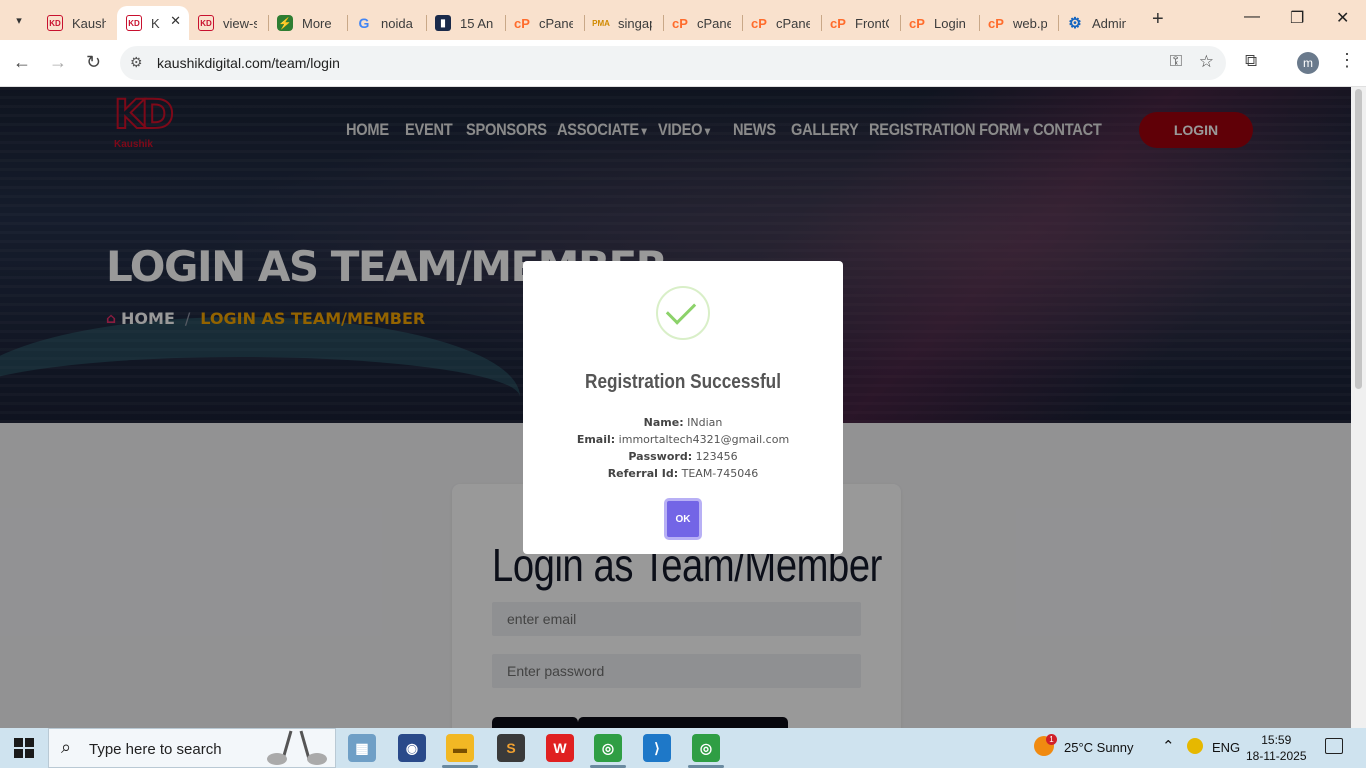  Describe the element at coordinates (1168, 746) in the screenshot. I see `tray-chevron-up-icon: ⌃` at that location.